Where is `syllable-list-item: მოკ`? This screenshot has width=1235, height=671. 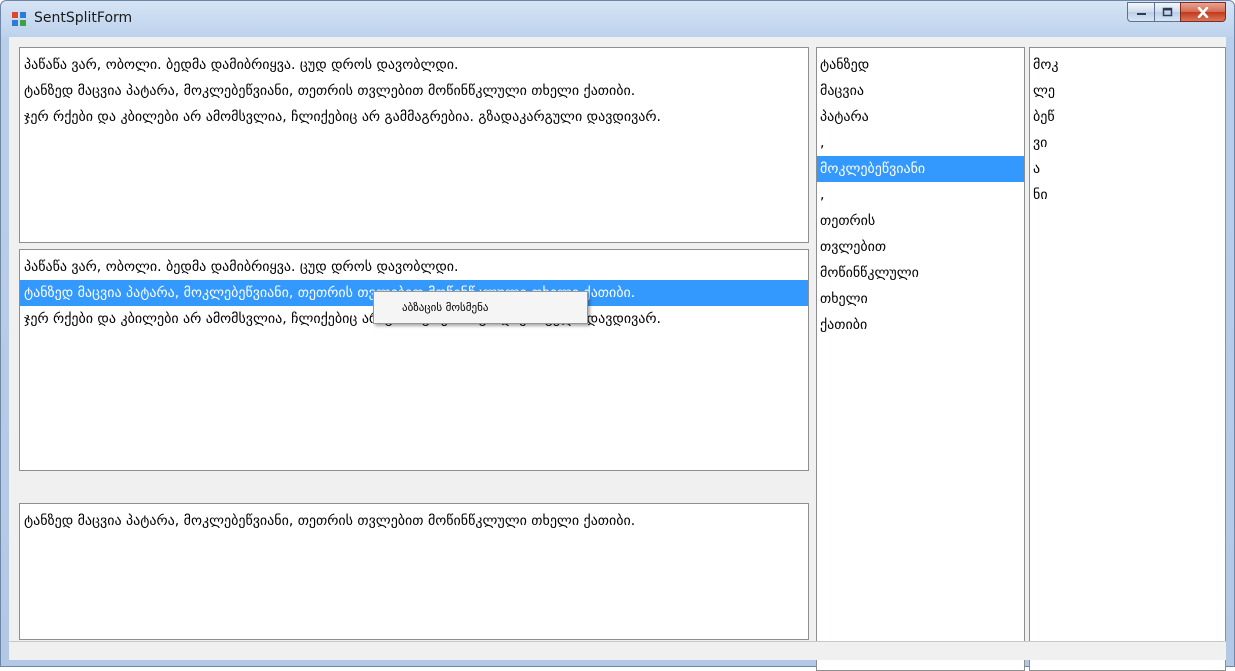 syllable-list-item: მოკ is located at coordinates (1127, 65).